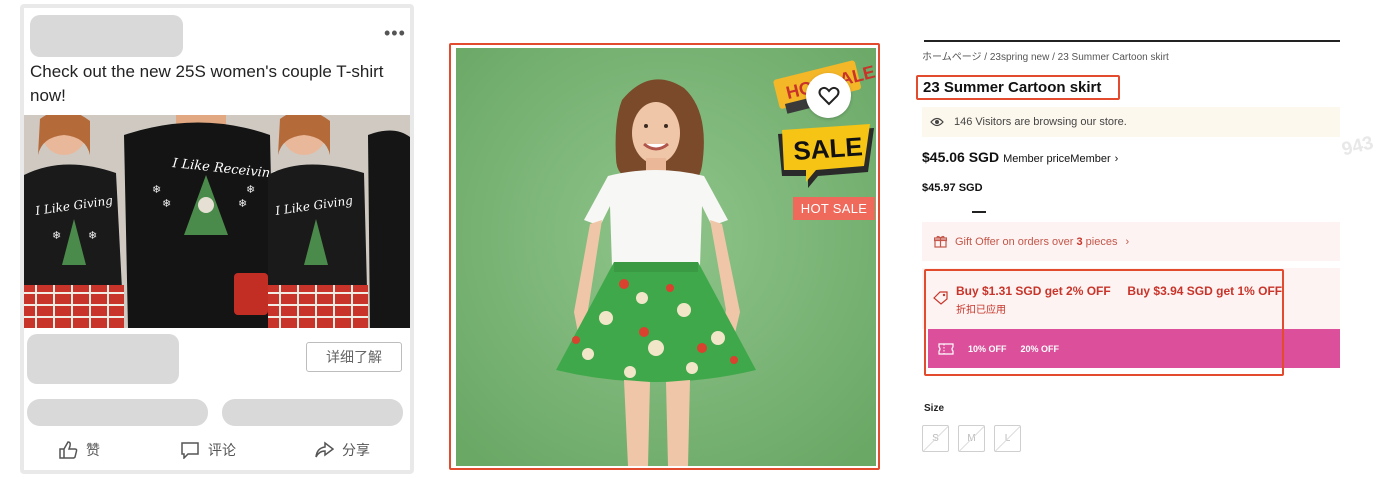 Image resolution: width=1392 pixels, height=484 pixels. What do you see at coordinates (190, 450) in the screenshot?
I see `comment-icon` at bounding box center [190, 450].